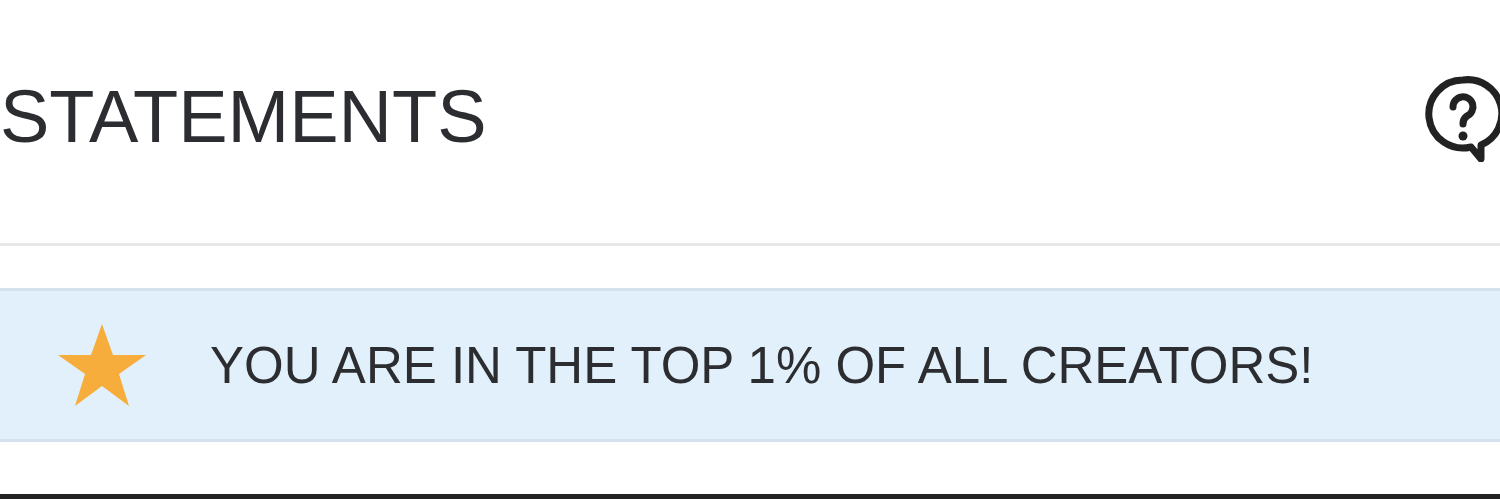 This screenshot has width=1500, height=499. What do you see at coordinates (762, 365) in the screenshot?
I see `banner-message: YOU ARE IN THE TOP 1% OF ALL CREATORS!` at bounding box center [762, 365].